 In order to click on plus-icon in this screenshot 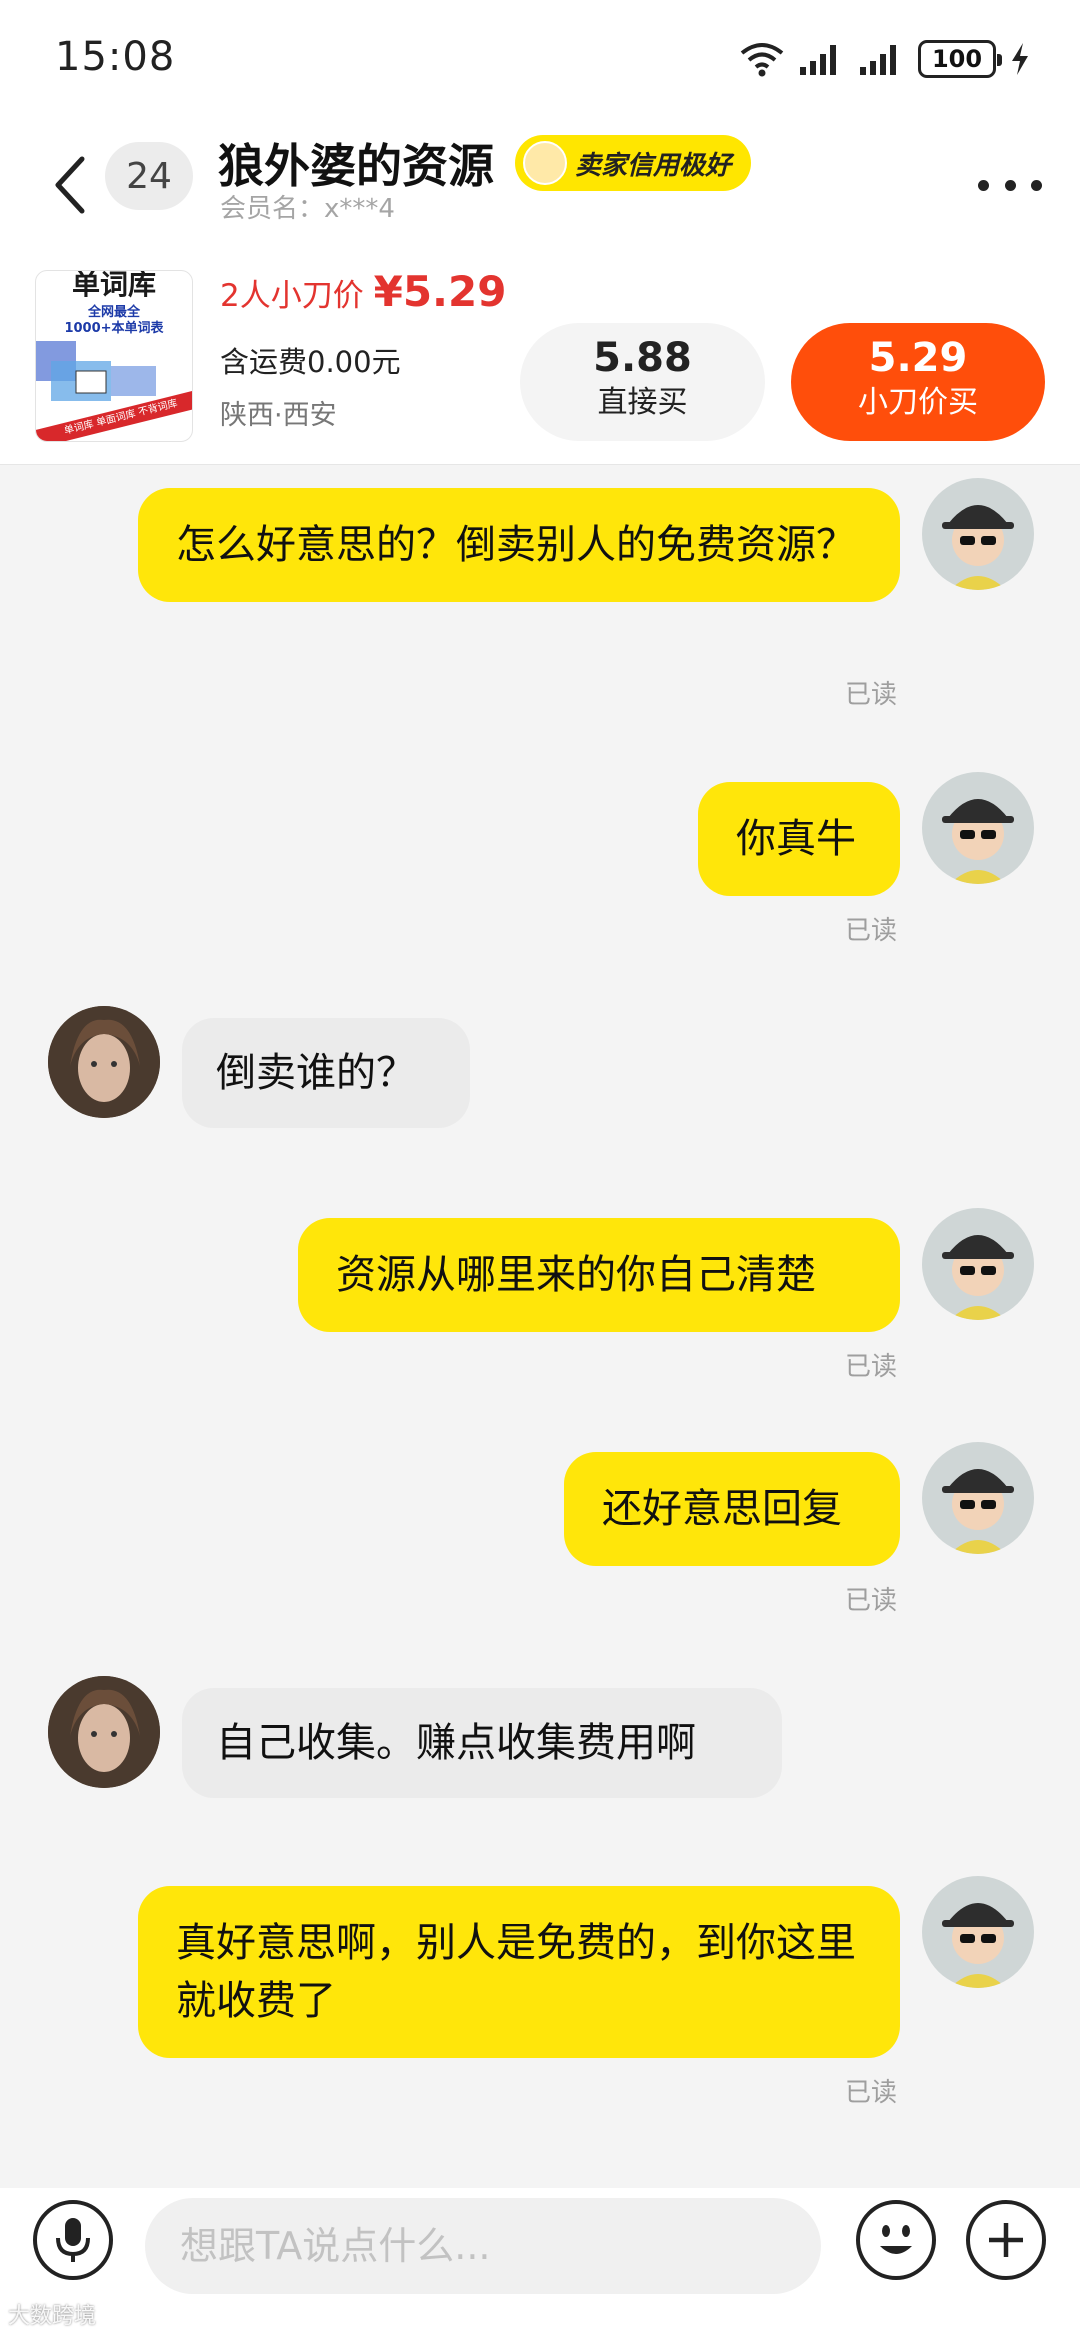, I will do `click(1006, 2240)`.